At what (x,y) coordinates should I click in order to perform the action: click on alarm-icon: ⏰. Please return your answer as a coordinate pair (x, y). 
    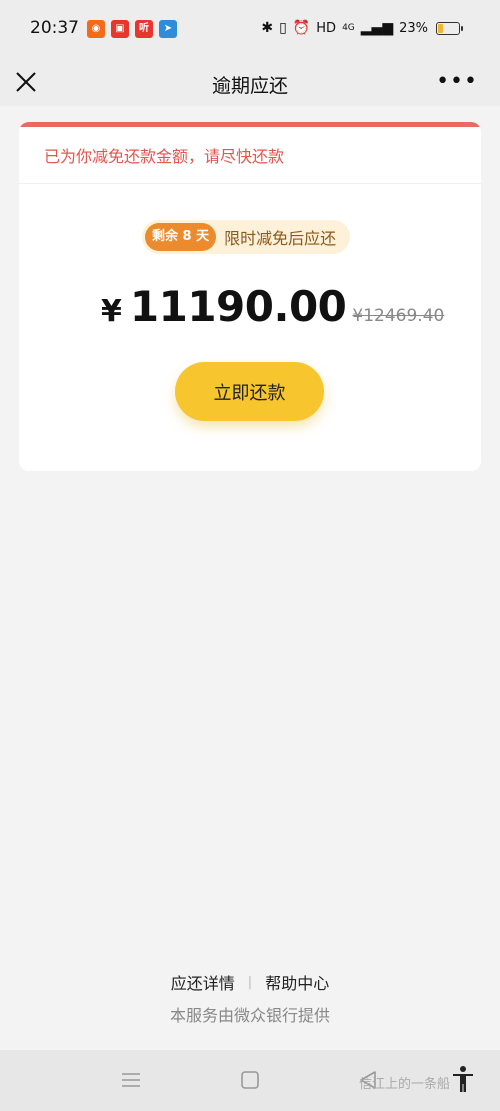
    Looking at the image, I should click on (301, 28).